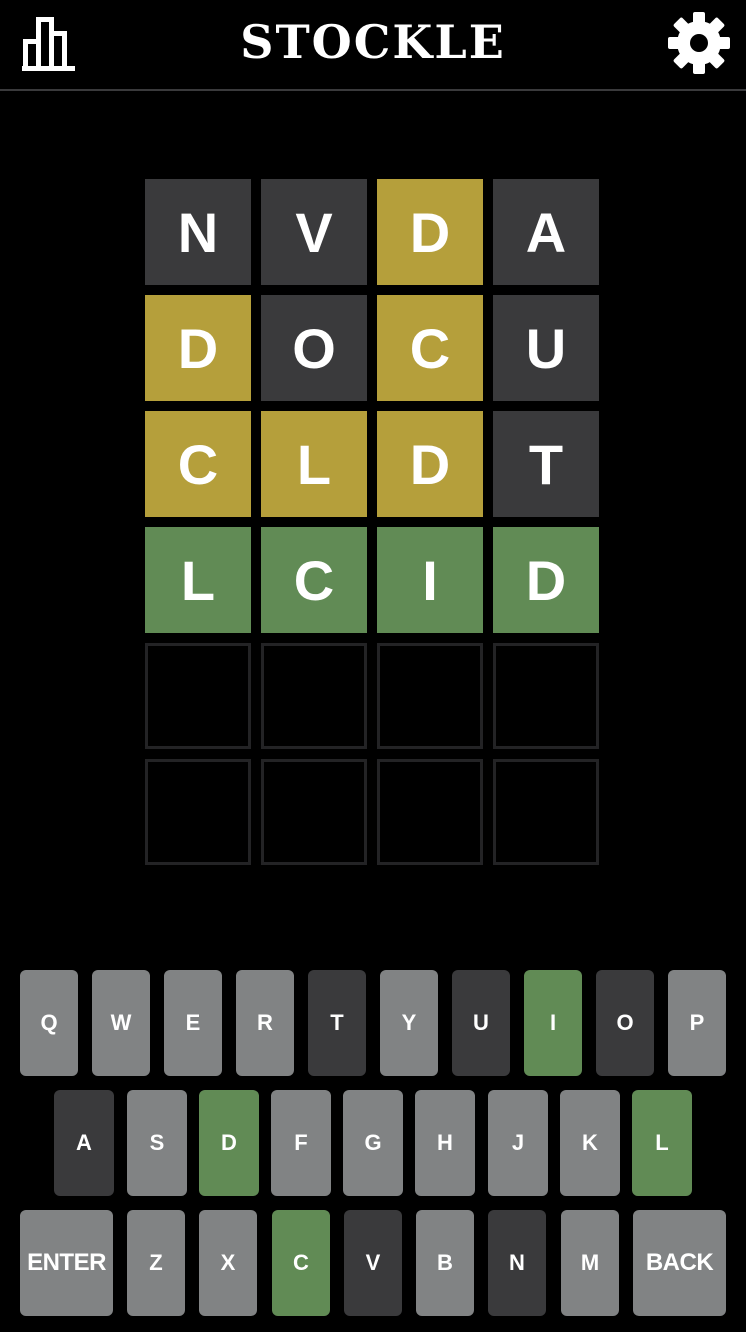 The width and height of the screenshot is (746, 1332). Describe the element at coordinates (518, 1143) in the screenshot. I see `key-j: J` at that location.